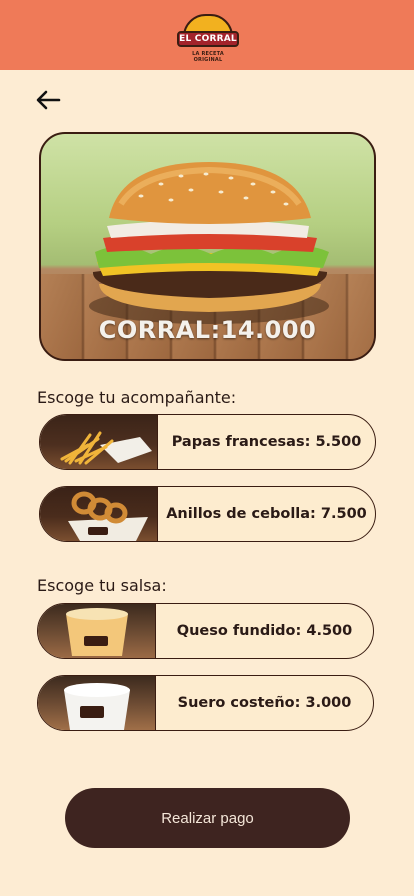 This screenshot has width=414, height=896. Describe the element at coordinates (99, 514) in the screenshot. I see `onion-rings-image` at that location.